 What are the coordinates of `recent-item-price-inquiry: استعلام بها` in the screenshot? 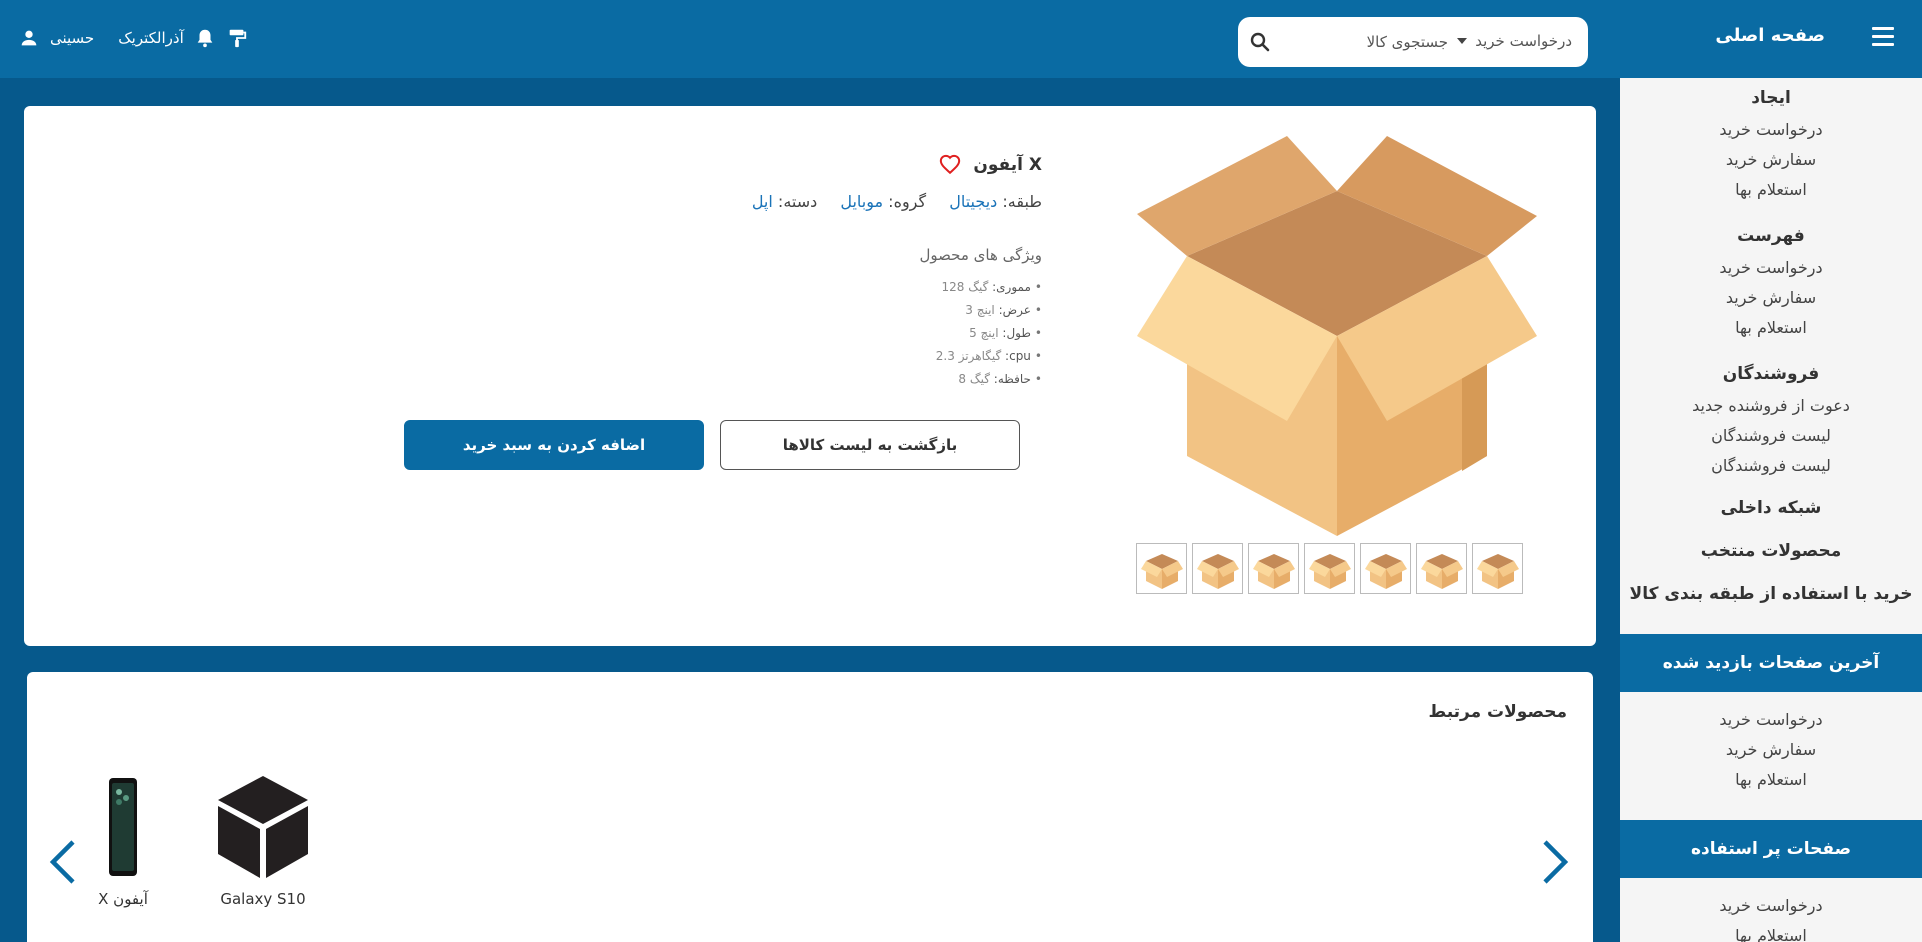 It's located at (1771, 779).